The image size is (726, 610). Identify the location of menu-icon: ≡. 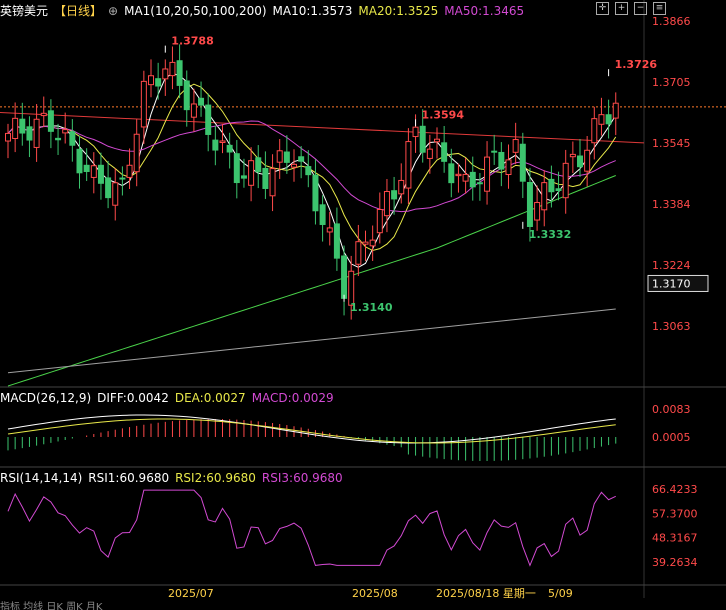
(659, 8).